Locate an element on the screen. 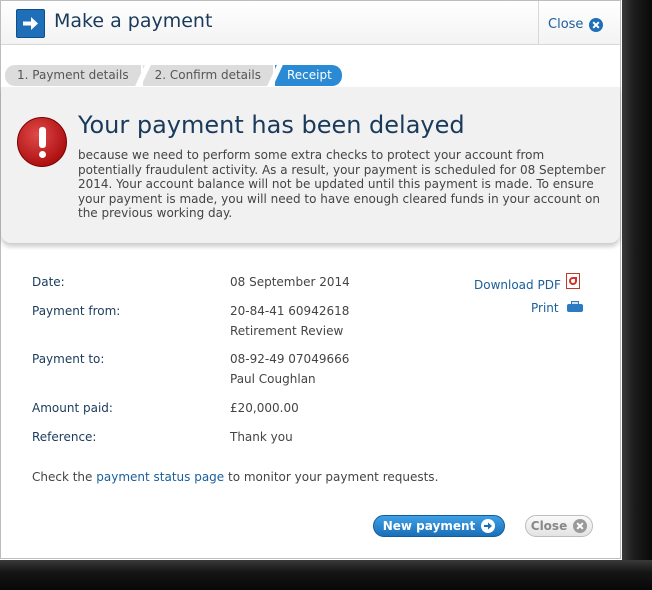  step-payment-details: 1. Payment details is located at coordinates (73, 75).